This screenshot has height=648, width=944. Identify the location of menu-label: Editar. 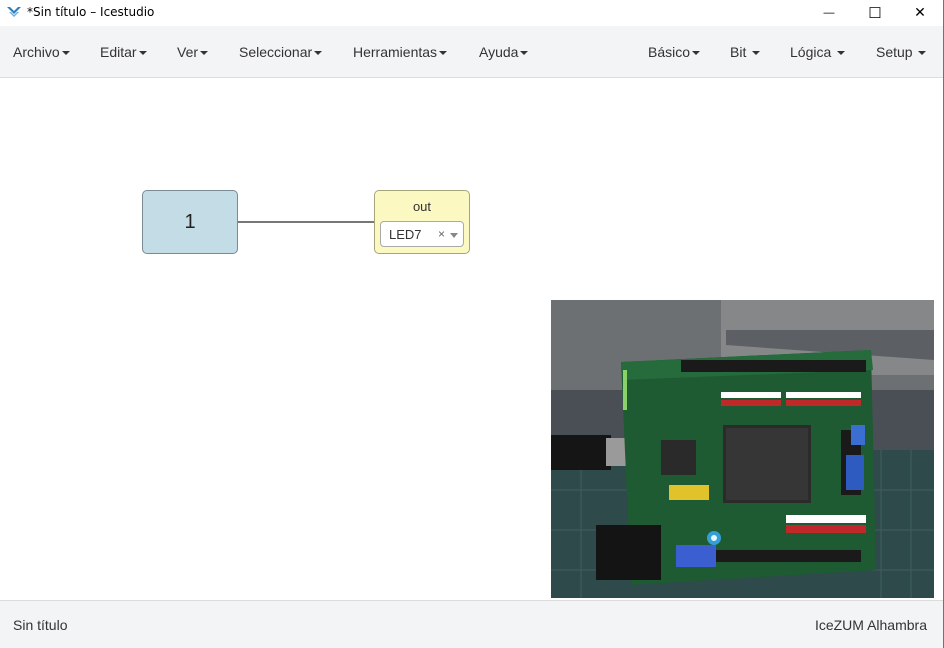
(118, 52).